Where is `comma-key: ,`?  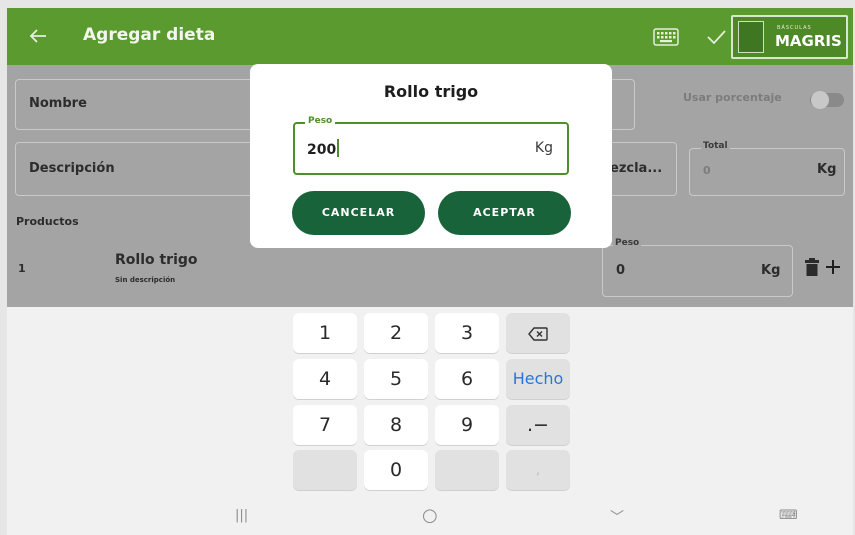
comma-key: , is located at coordinates (538, 470).